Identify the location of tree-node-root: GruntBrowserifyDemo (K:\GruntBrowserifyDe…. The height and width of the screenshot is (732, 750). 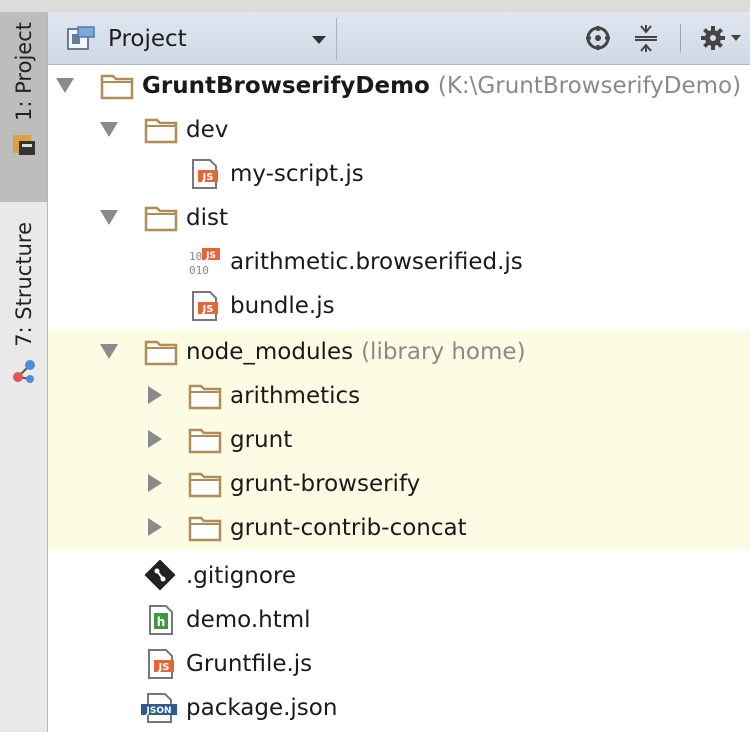
(399, 86).